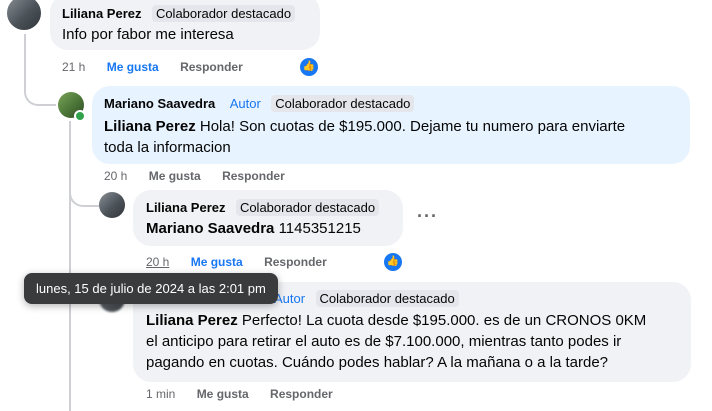  What do you see at coordinates (160, 394) in the screenshot?
I see `comment-time: 1 min` at bounding box center [160, 394].